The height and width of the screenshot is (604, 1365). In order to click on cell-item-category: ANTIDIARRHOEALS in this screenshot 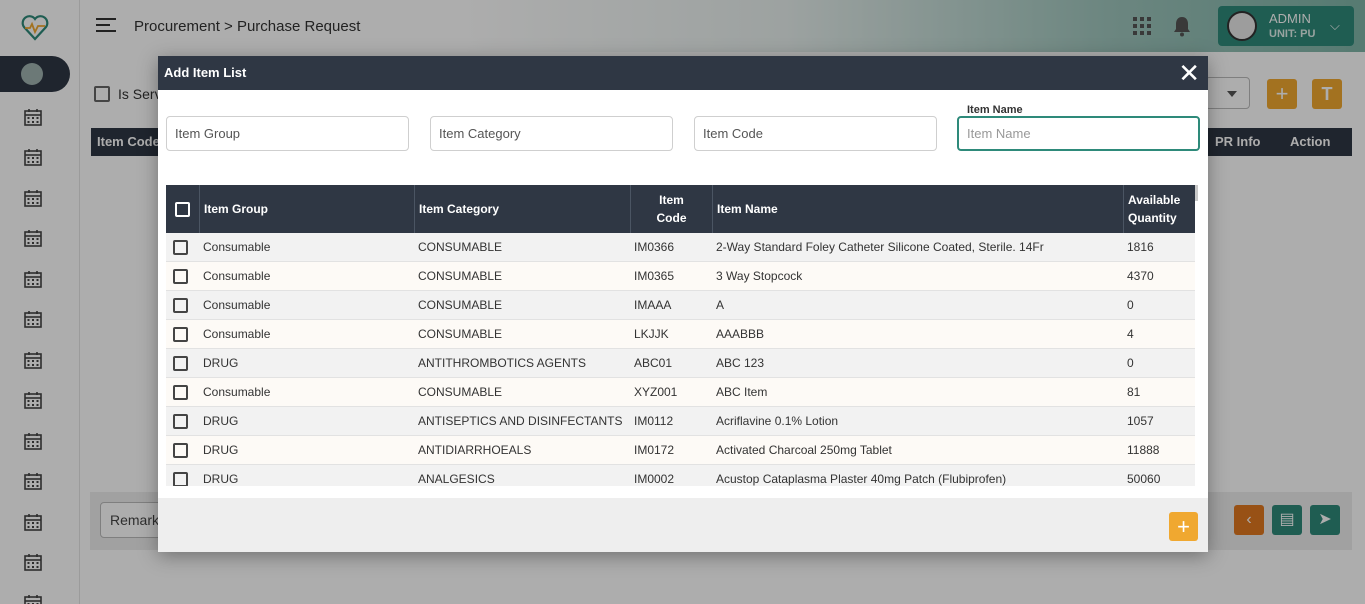, I will do `click(475, 450)`.